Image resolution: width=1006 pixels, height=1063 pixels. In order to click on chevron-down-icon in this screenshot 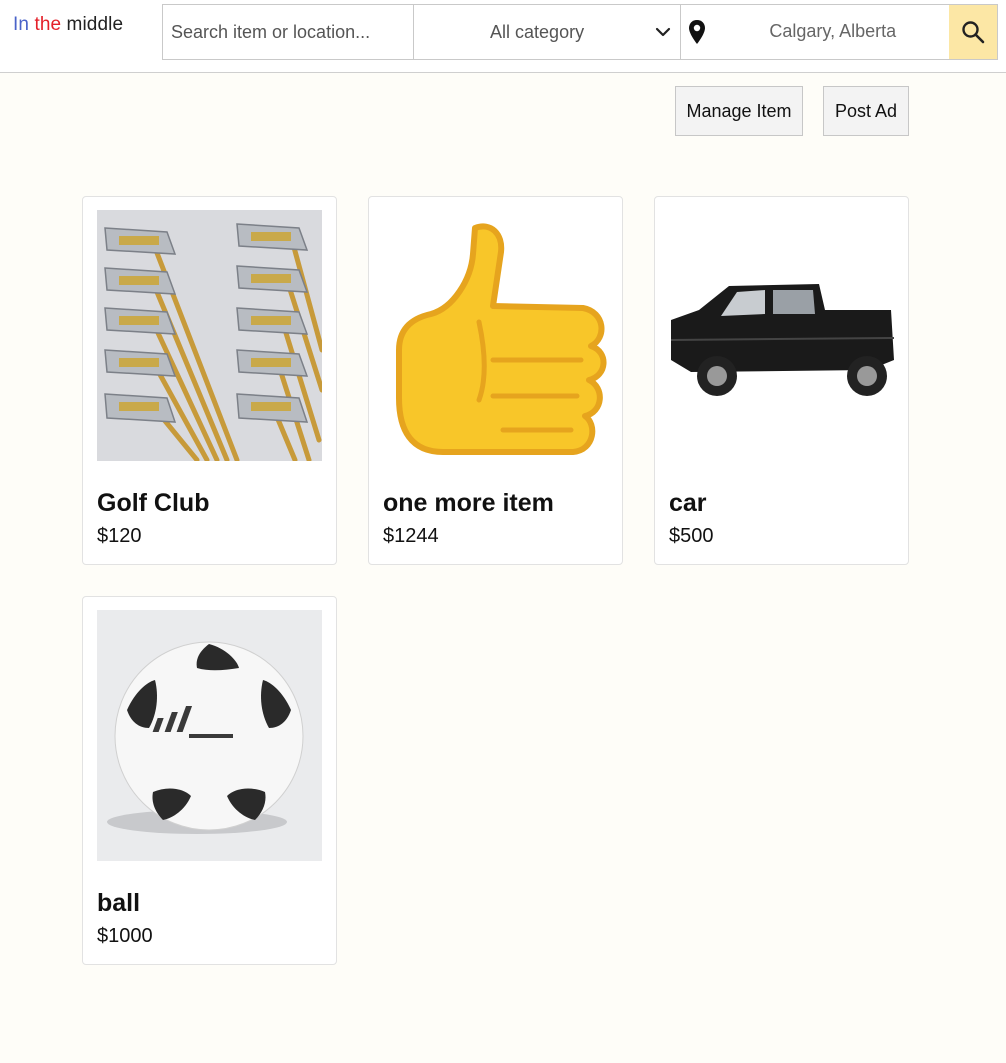, I will do `click(663, 32)`.